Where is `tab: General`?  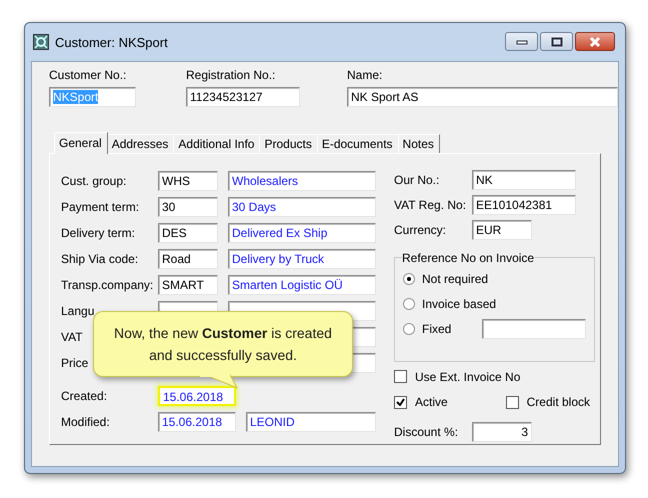
tab: General is located at coordinates (81, 143).